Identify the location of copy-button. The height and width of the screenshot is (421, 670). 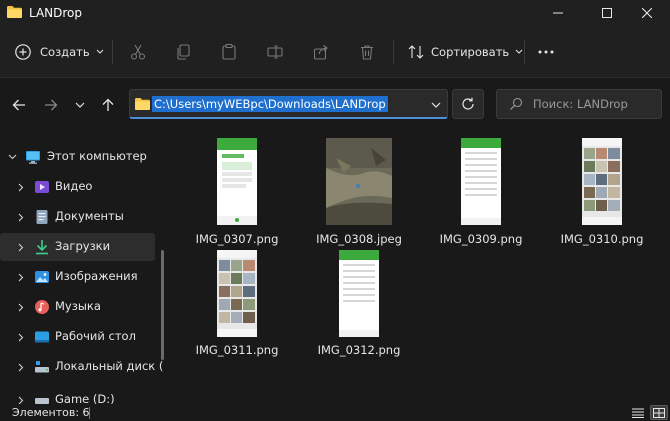
(184, 52).